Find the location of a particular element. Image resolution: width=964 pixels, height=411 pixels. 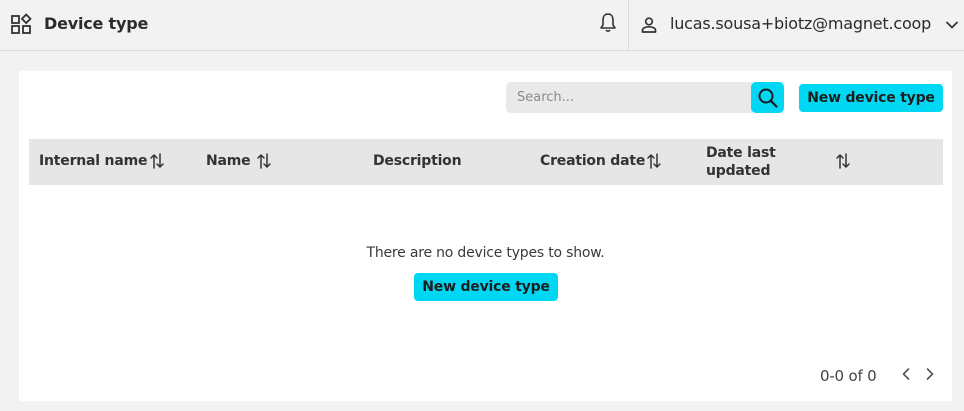

column-name: Name is located at coordinates (228, 161).